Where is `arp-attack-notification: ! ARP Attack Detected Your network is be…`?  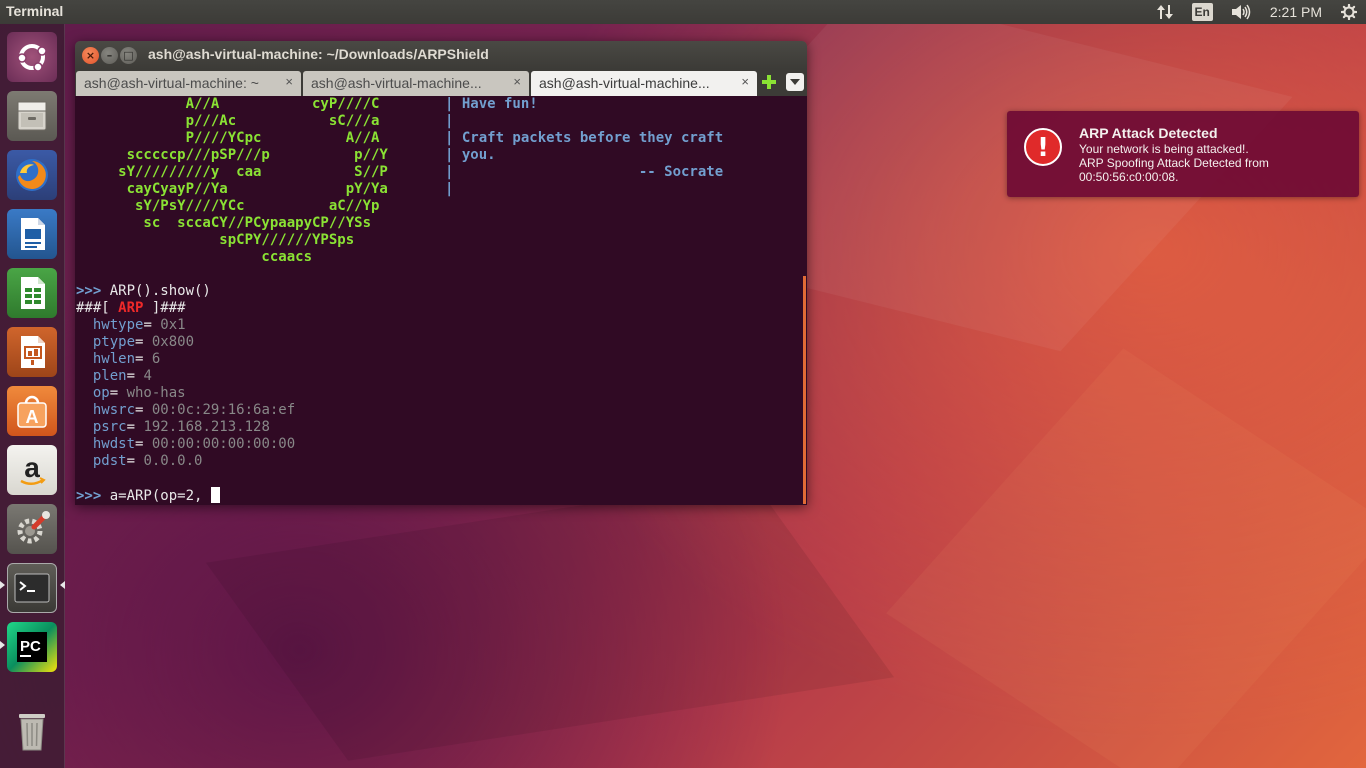
arp-attack-notification: ! ARP Attack Detected Your network is be… is located at coordinates (1183, 154).